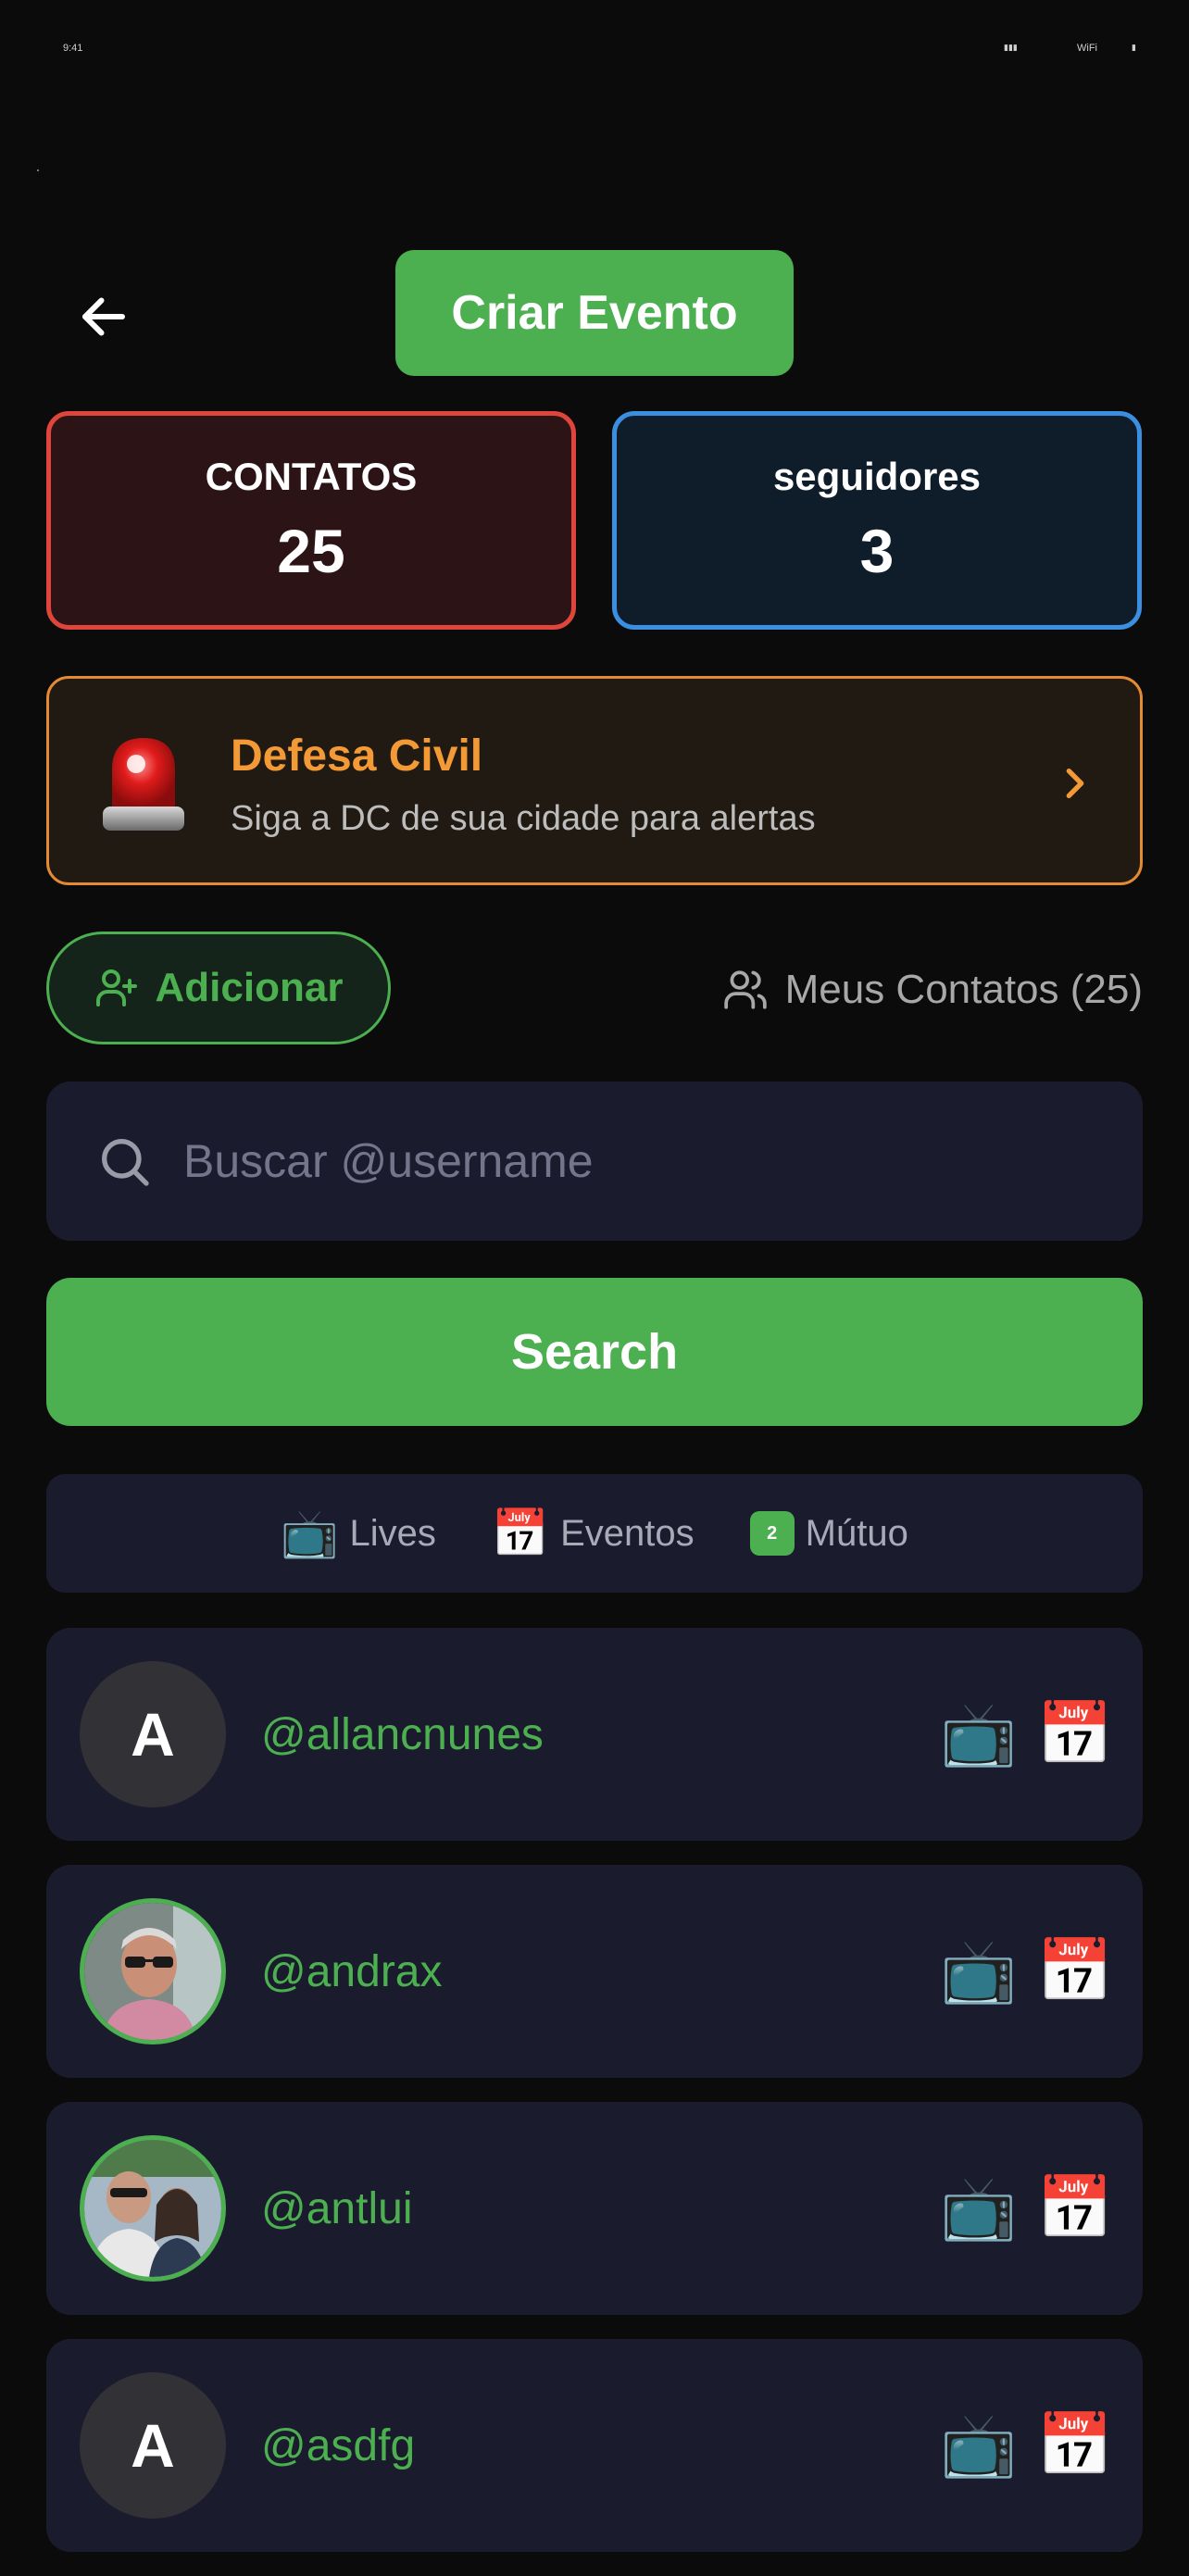 The image size is (1189, 2576). I want to click on legend-events: 📅 Eventos, so click(593, 1534).